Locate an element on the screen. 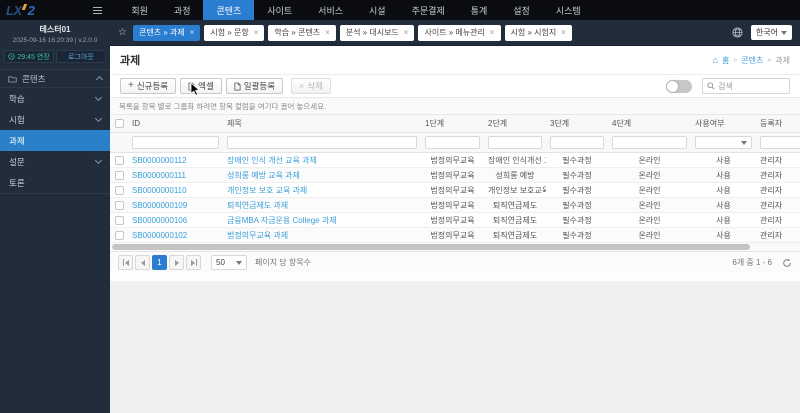 This screenshot has width=800, height=413. row-id-link: SB0000000110 is located at coordinates (159, 190).